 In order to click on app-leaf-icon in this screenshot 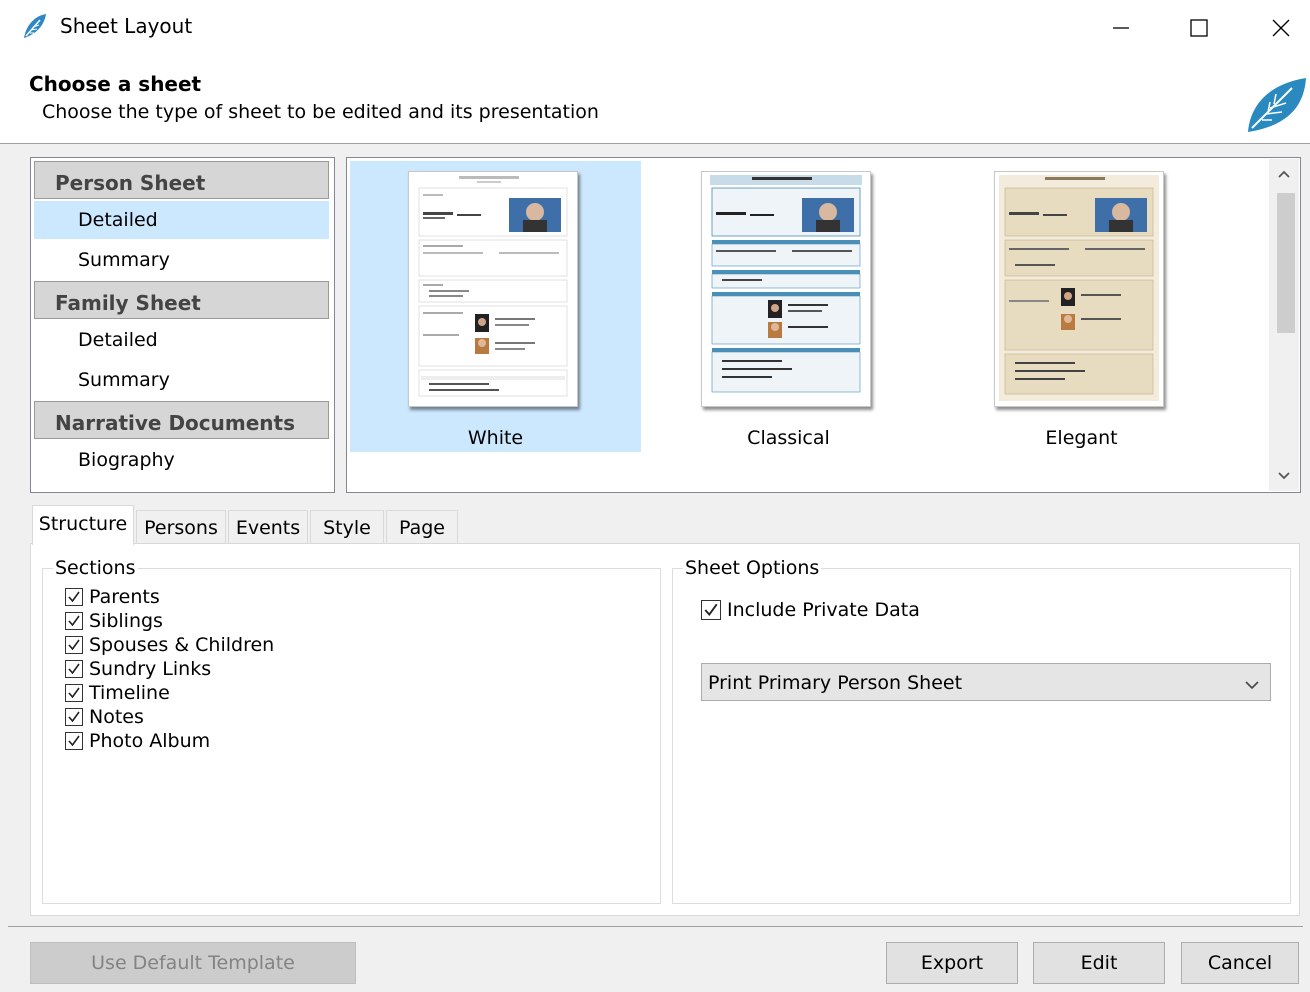, I will do `click(35, 26)`.